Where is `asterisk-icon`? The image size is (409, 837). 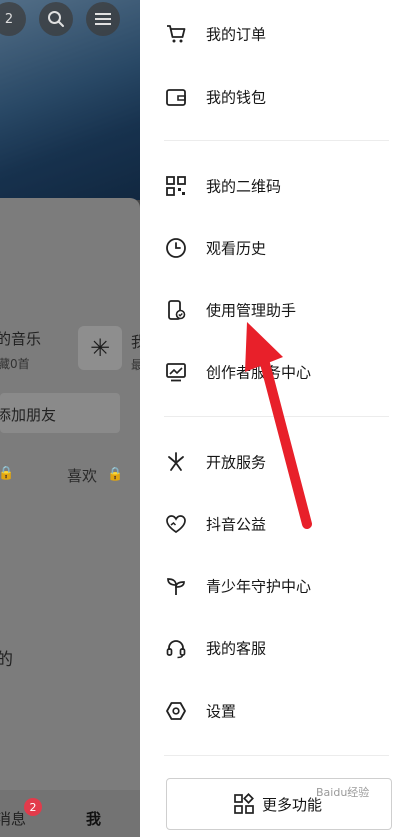
asterisk-icon is located at coordinates (176, 462).